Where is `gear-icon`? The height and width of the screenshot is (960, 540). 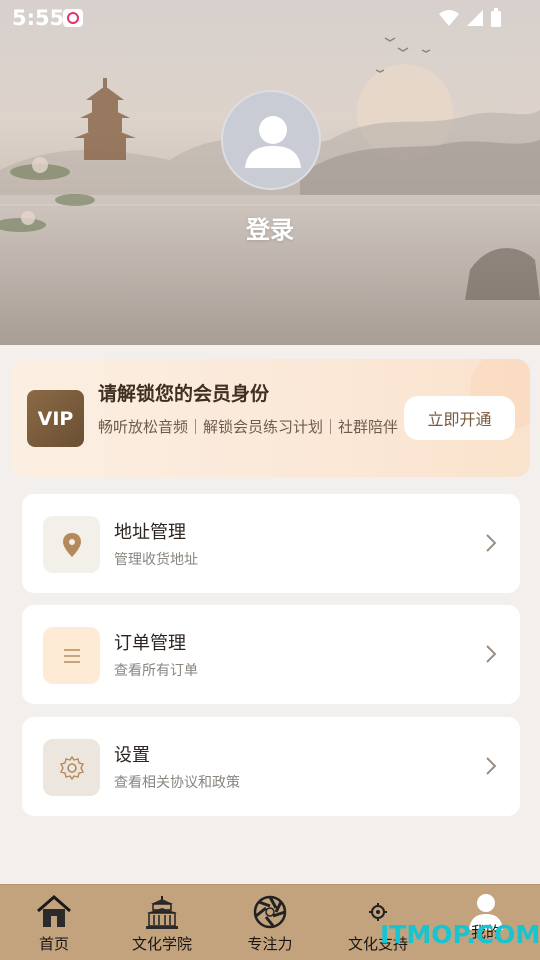 gear-icon is located at coordinates (71, 767).